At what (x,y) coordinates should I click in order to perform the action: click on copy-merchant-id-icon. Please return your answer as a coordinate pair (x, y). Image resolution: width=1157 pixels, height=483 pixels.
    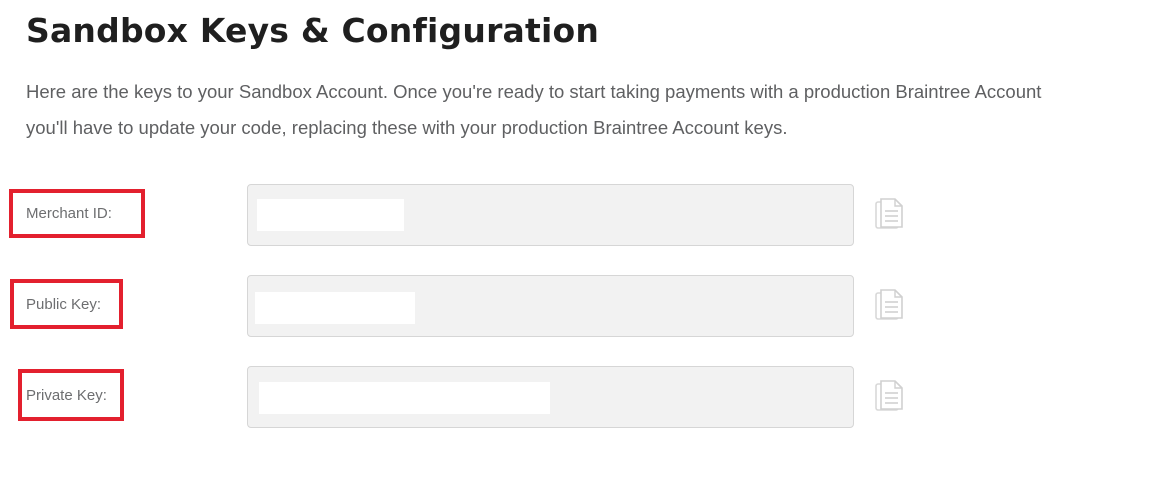
    Looking at the image, I should click on (889, 213).